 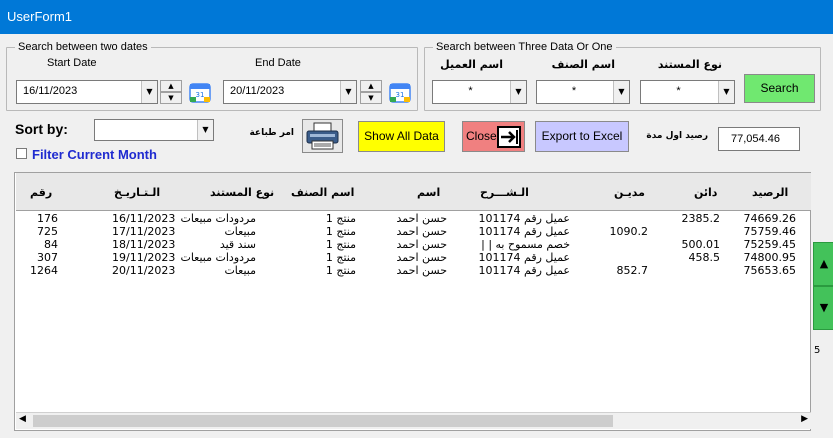 What do you see at coordinates (629, 231) in the screenshot?
I see `cell-debit: 1090.2` at bounding box center [629, 231].